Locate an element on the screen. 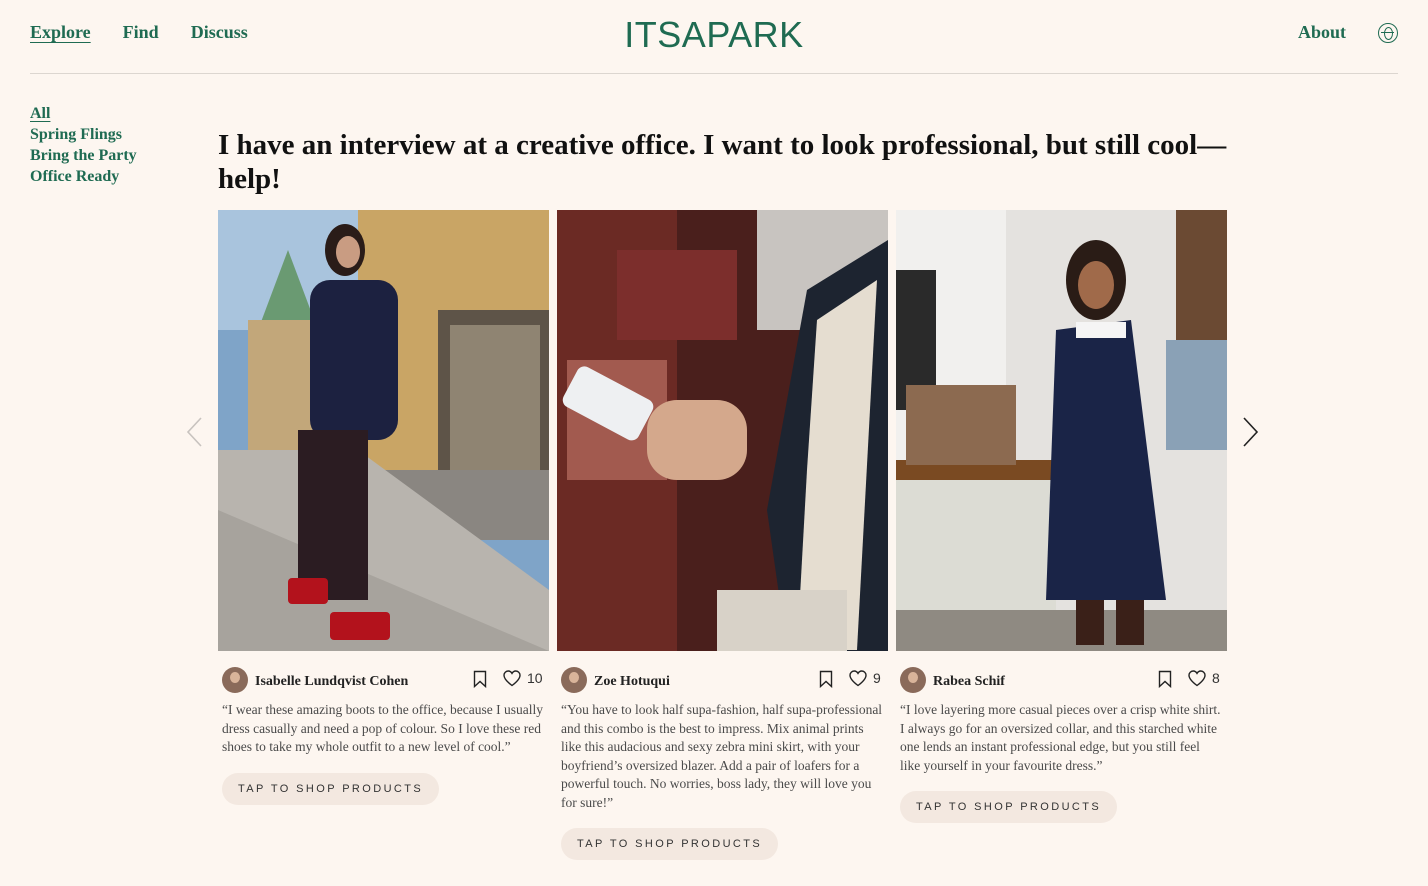  top-nav: Explore Find Discuss ITSAPARK About is located at coordinates (714, 37).